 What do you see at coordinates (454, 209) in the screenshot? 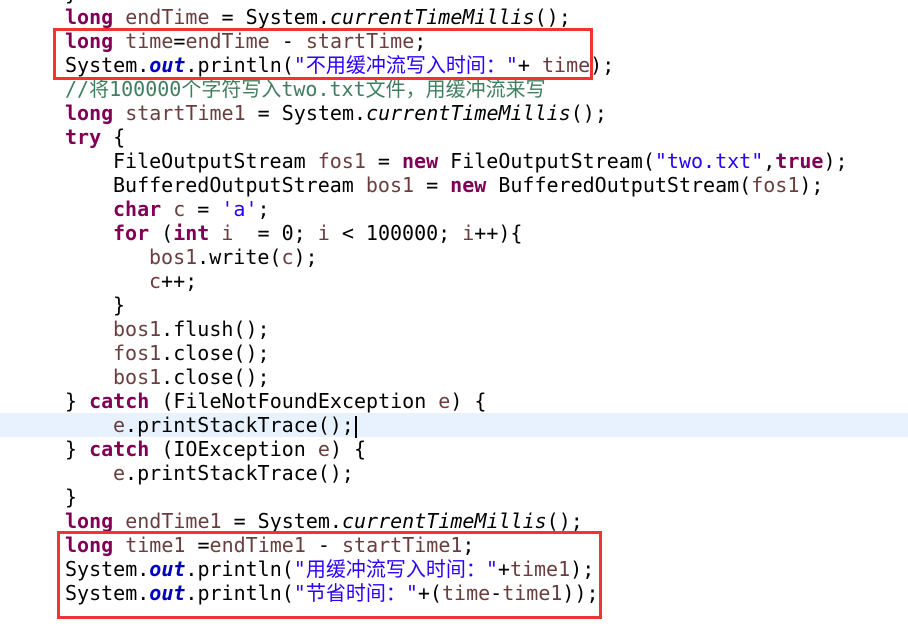
I see `code-line: char c = 'a';` at bounding box center [454, 209].